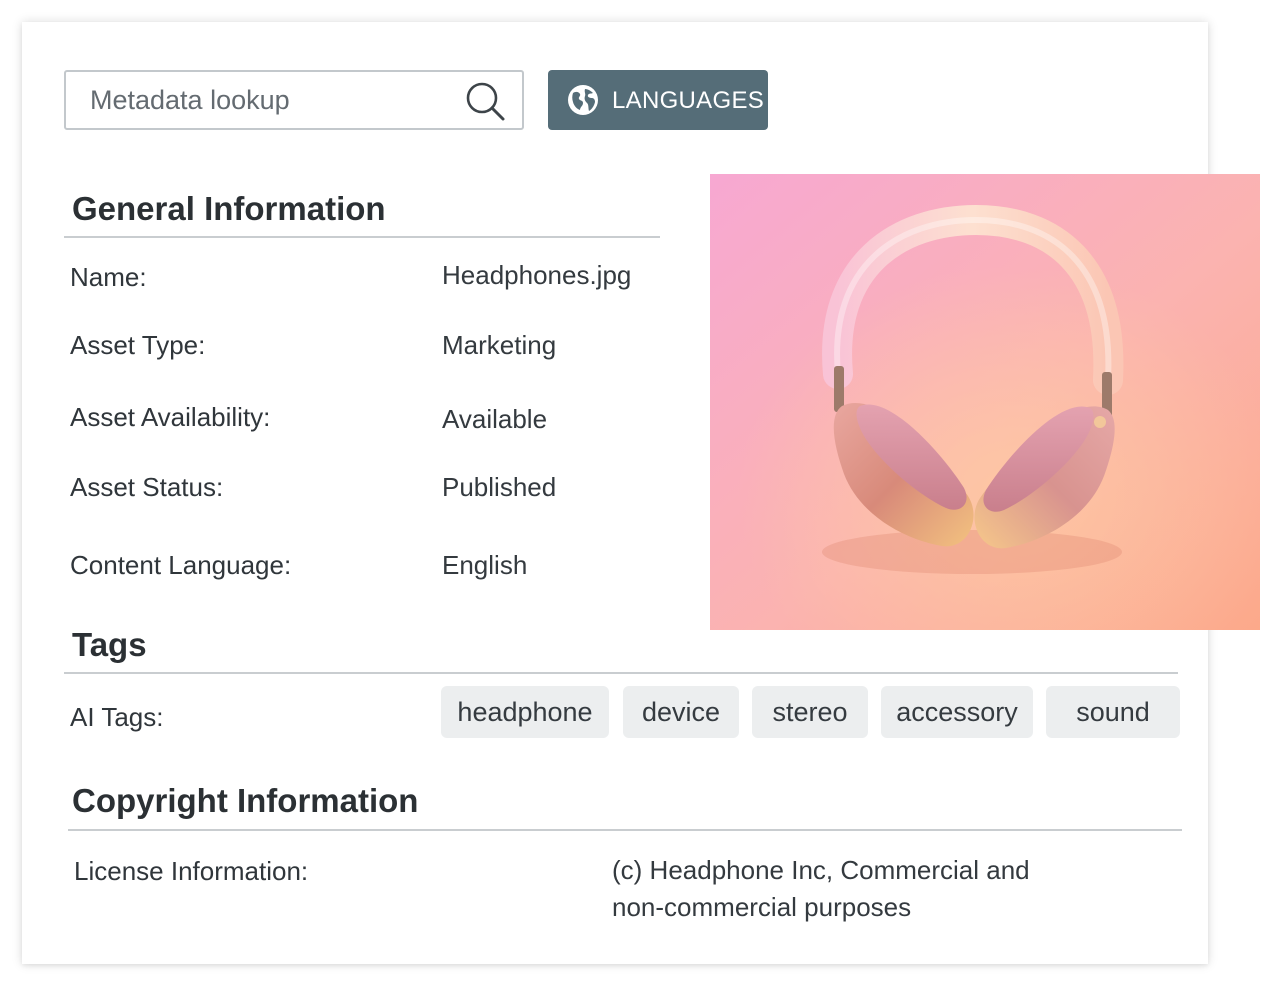 This screenshot has width=1284, height=986. I want to click on asset-type-label: Asset Type:, so click(138, 345).